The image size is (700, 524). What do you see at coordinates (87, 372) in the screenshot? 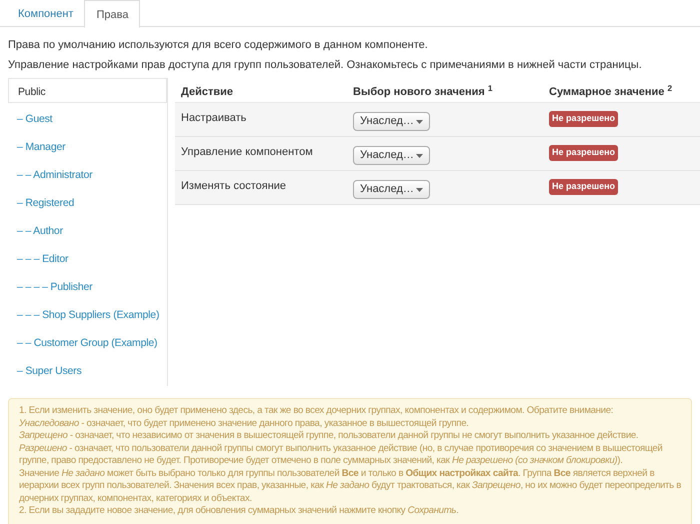
I see `group-item: – Super Users` at bounding box center [87, 372].